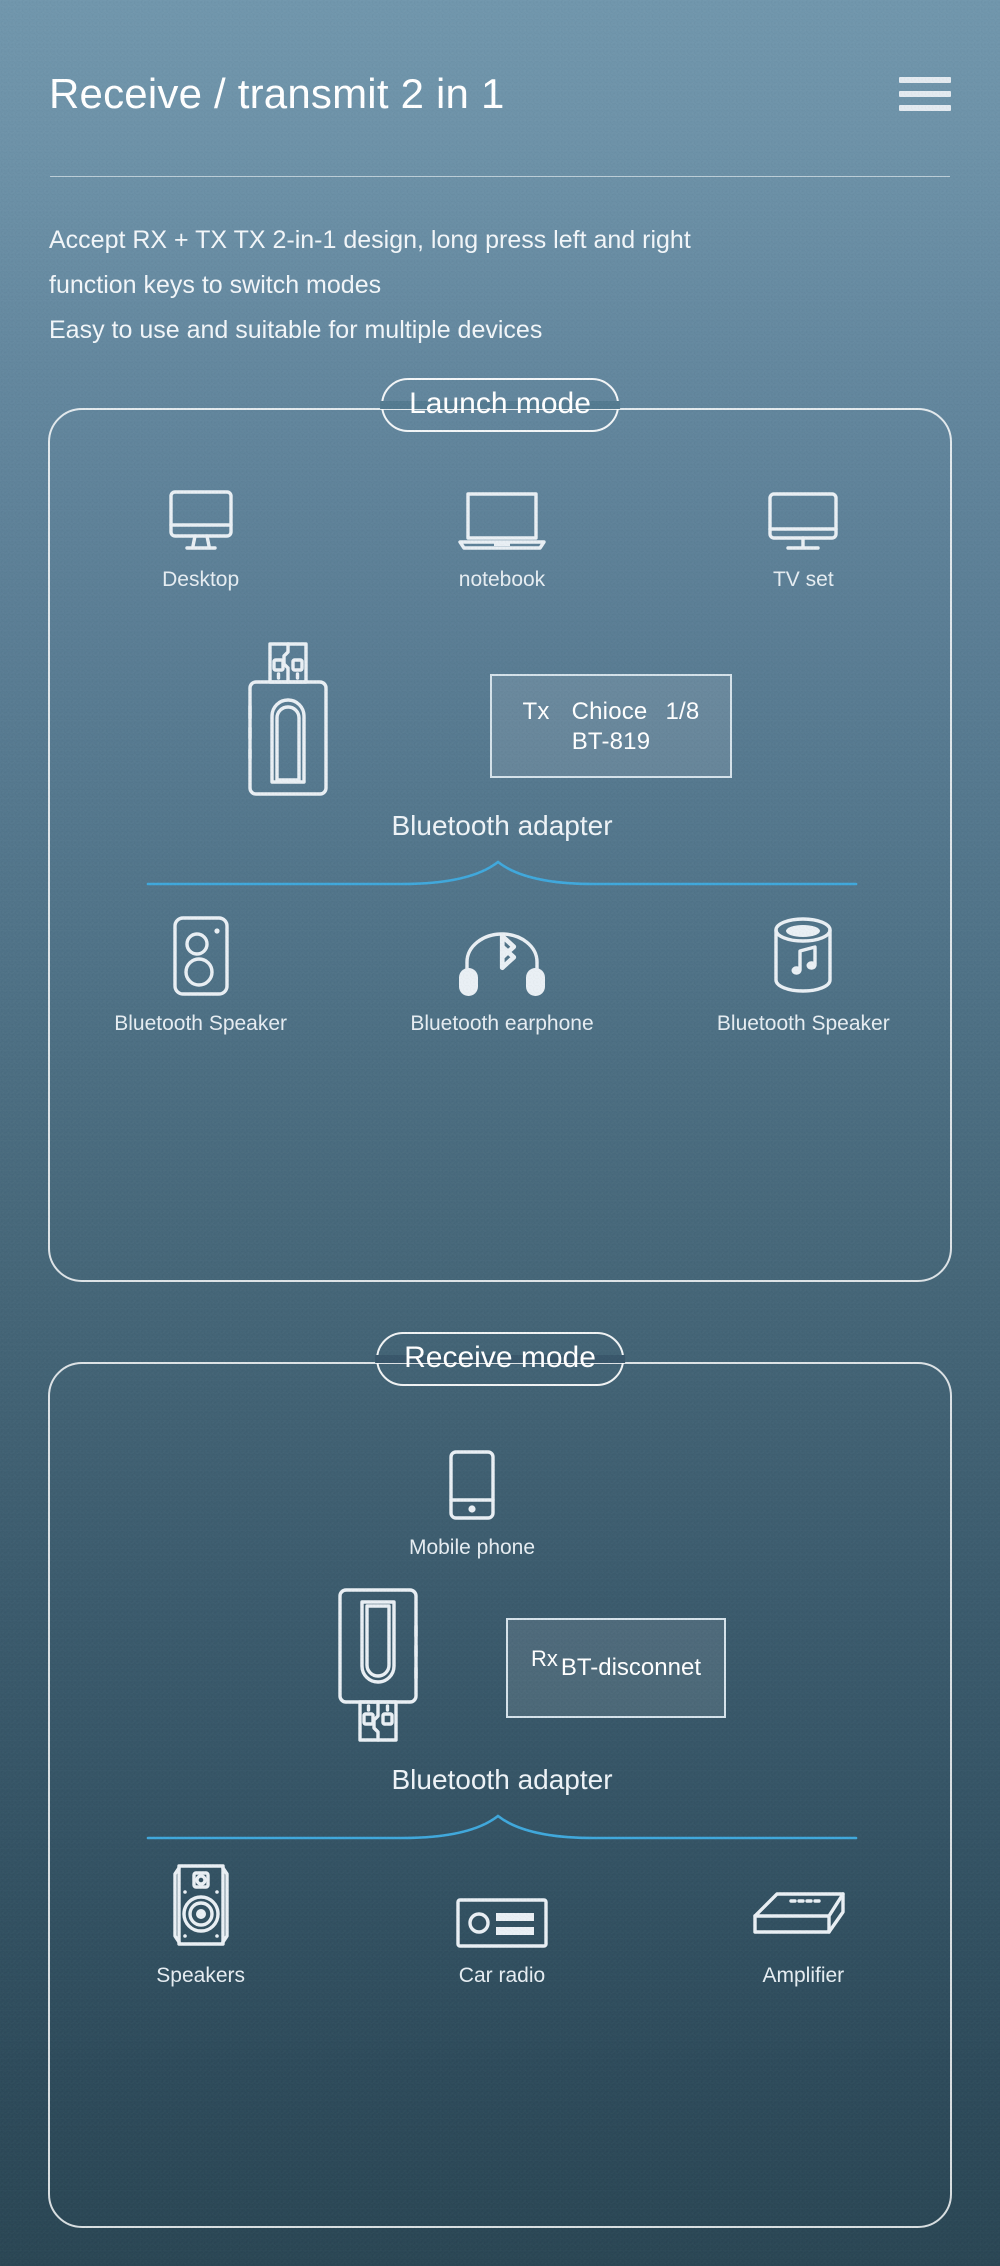 This screenshot has width=1000, height=2266. I want to click on device-tv-label: TV set, so click(803, 579).